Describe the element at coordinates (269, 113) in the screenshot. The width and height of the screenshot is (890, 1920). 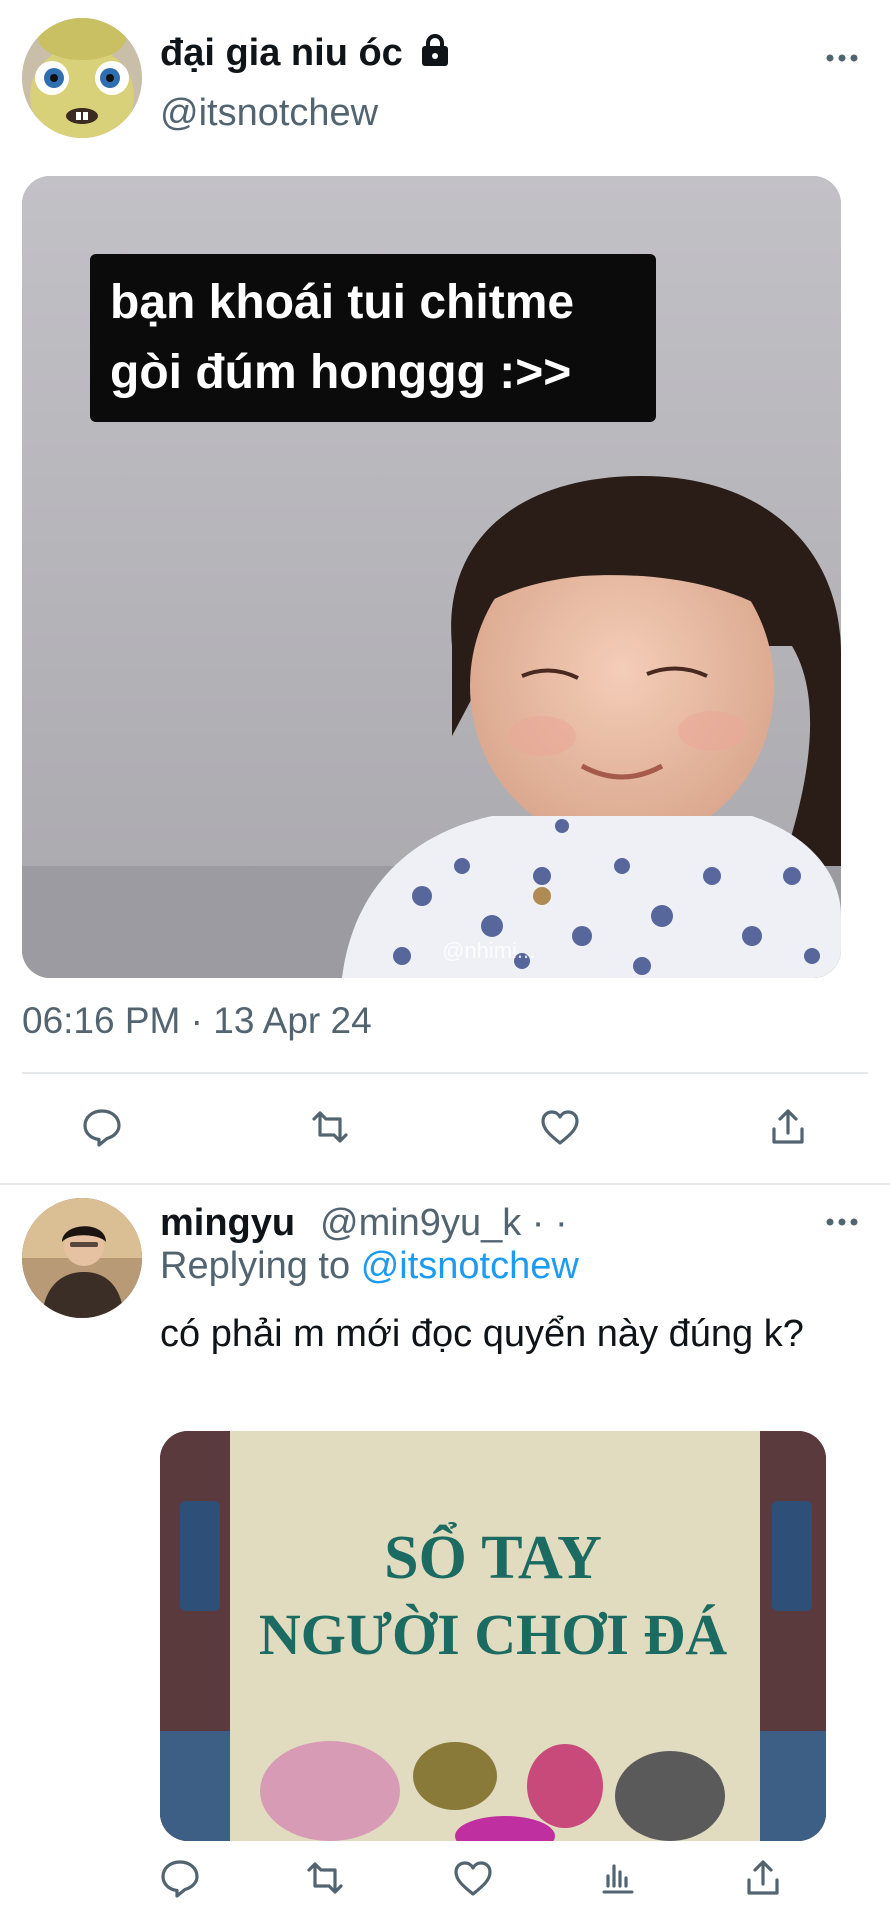
I see `handle: @itsnotchew` at that location.